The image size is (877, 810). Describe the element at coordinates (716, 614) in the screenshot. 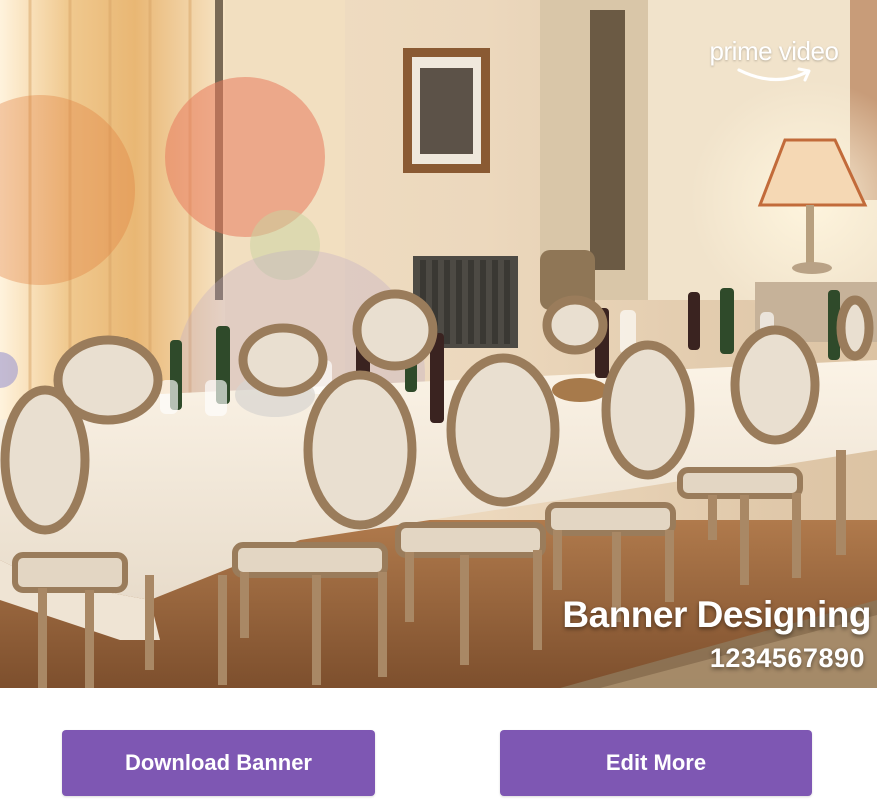

I see `banner-title: Banner Designing` at that location.